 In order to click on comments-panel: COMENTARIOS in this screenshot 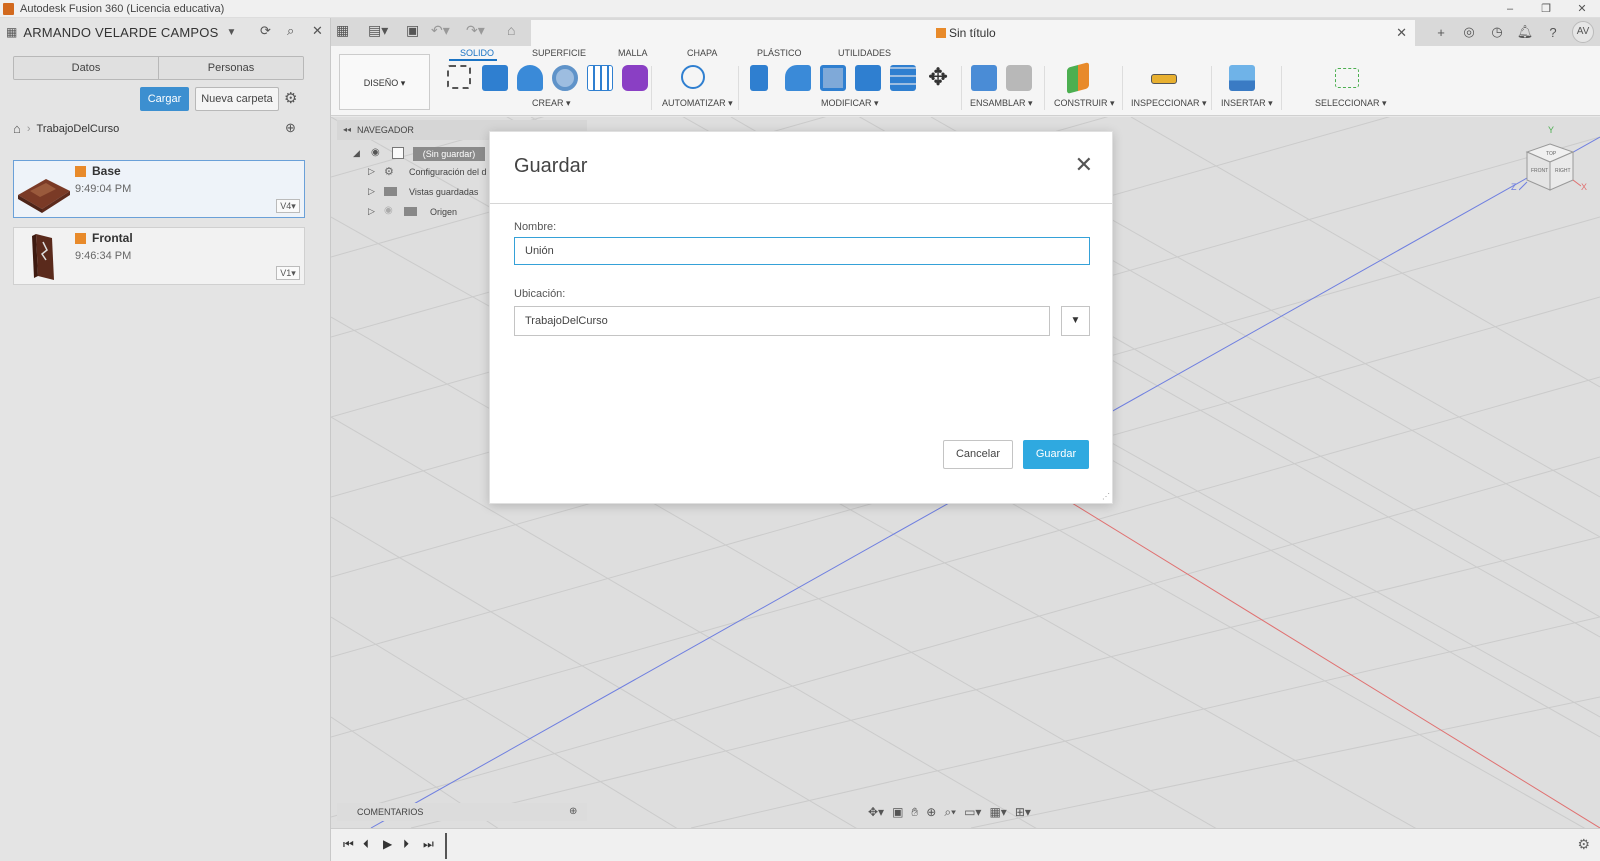, I will do `click(462, 812)`.